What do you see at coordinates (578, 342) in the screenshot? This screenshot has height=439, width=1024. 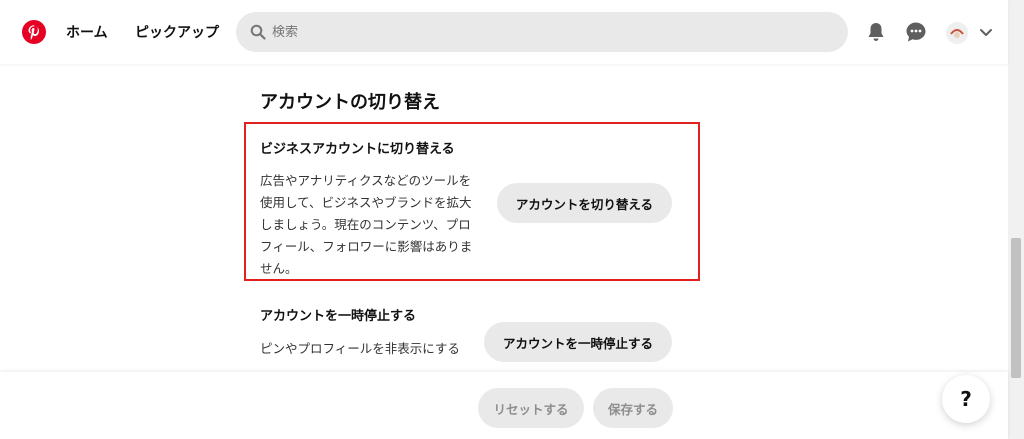 I see `deactivate-account-button: アカウントを一時停止する` at bounding box center [578, 342].